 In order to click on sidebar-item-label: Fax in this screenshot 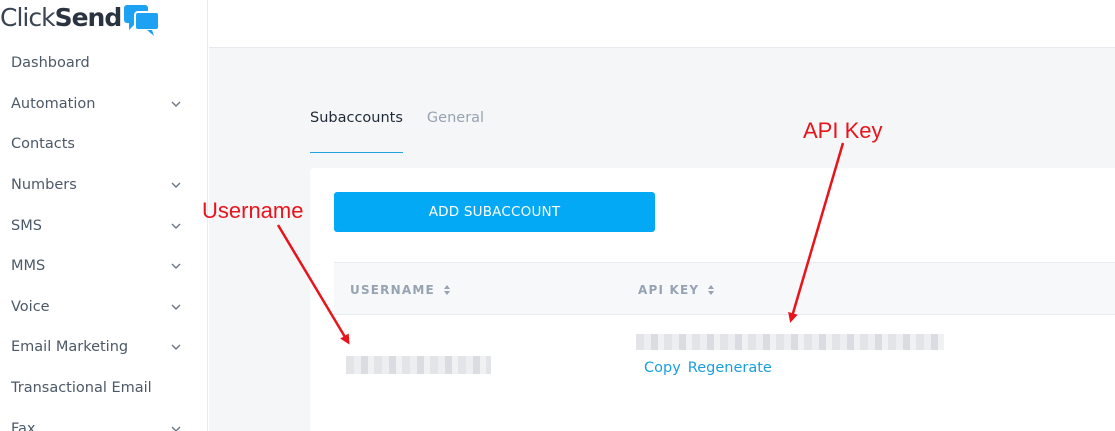, I will do `click(23, 425)`.